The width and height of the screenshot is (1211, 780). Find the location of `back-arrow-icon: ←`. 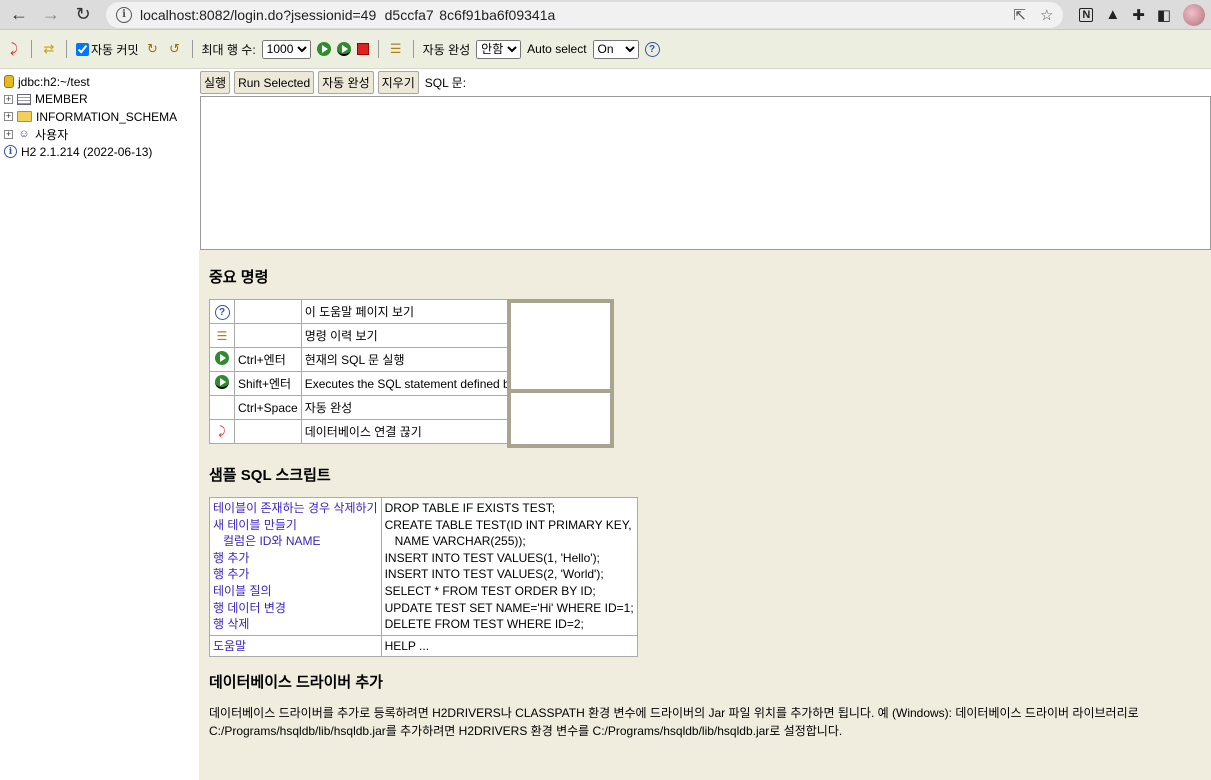

back-arrow-icon: ← is located at coordinates (19, 15).